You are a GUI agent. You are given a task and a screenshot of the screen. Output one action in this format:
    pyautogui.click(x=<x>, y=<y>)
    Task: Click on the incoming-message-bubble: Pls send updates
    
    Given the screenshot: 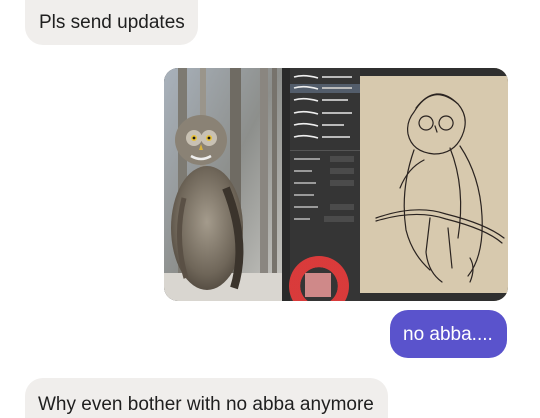 What is the action you would take?
    pyautogui.click(x=111, y=22)
    